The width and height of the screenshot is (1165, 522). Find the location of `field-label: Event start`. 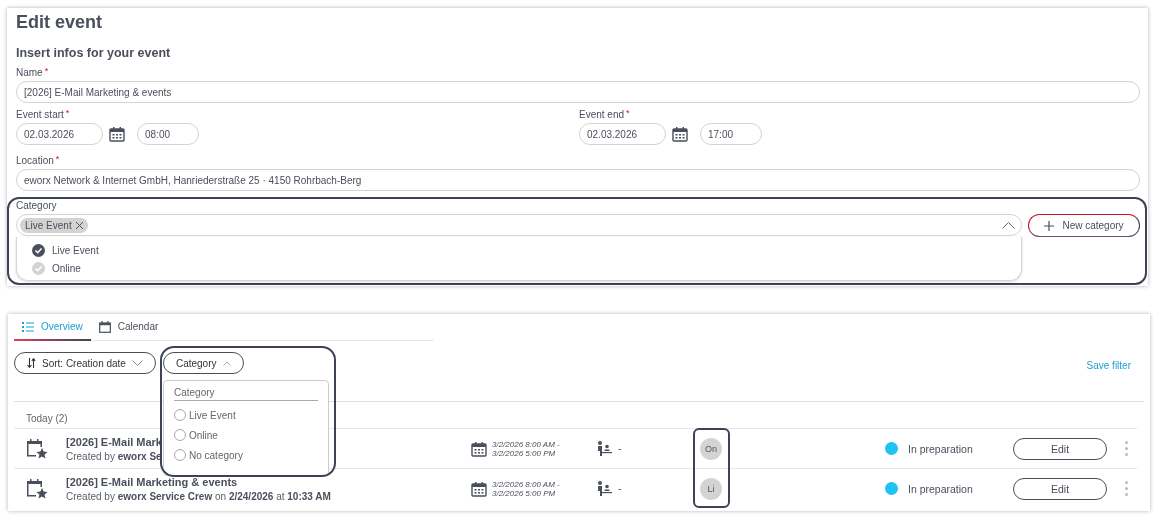

field-label: Event start is located at coordinates (40, 114).